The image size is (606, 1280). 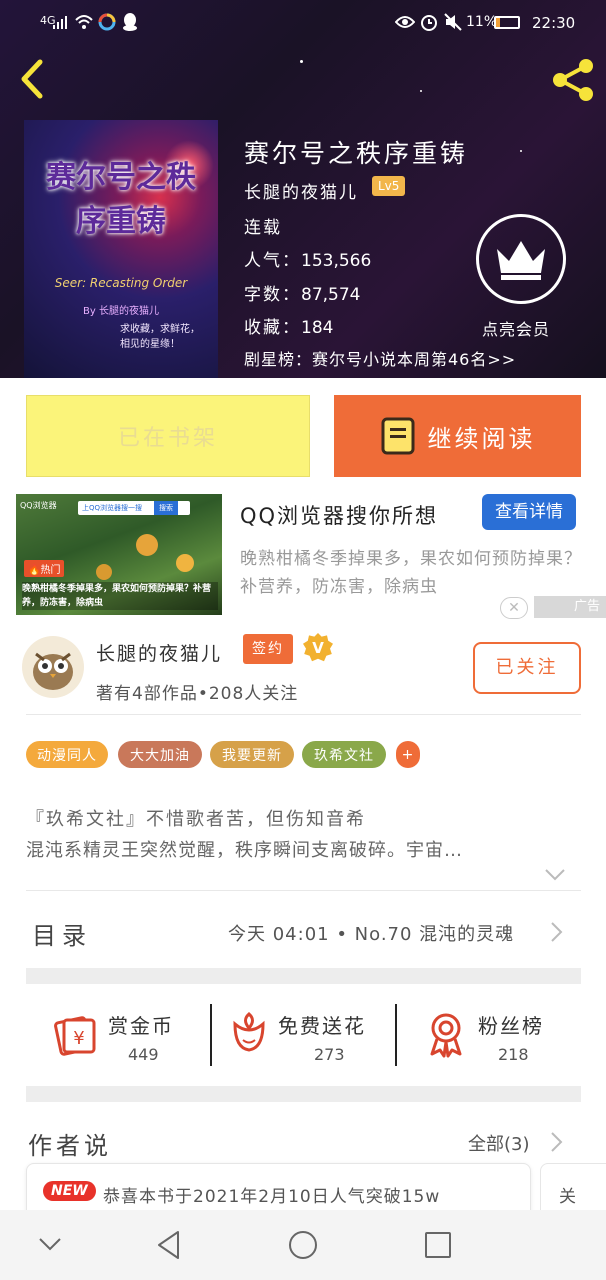 What do you see at coordinates (272, 328) in the screenshot?
I see `favorites-label: 收藏：` at bounding box center [272, 328].